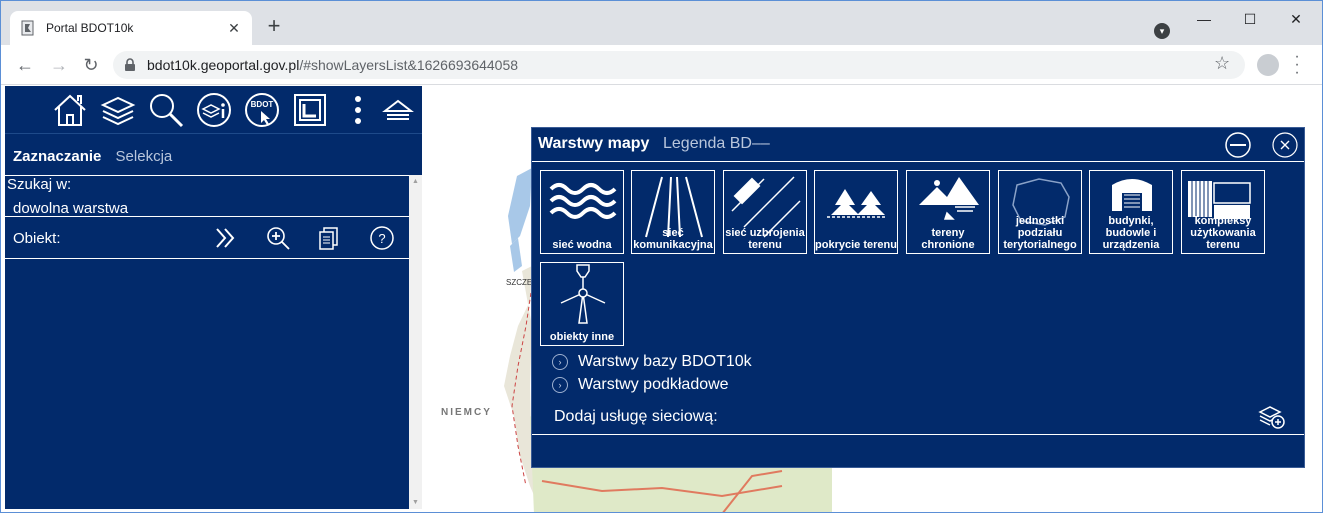 The height and width of the screenshot is (513, 1323). Describe the element at coordinates (226, 238) in the screenshot. I see `double-chevron-icon` at that location.